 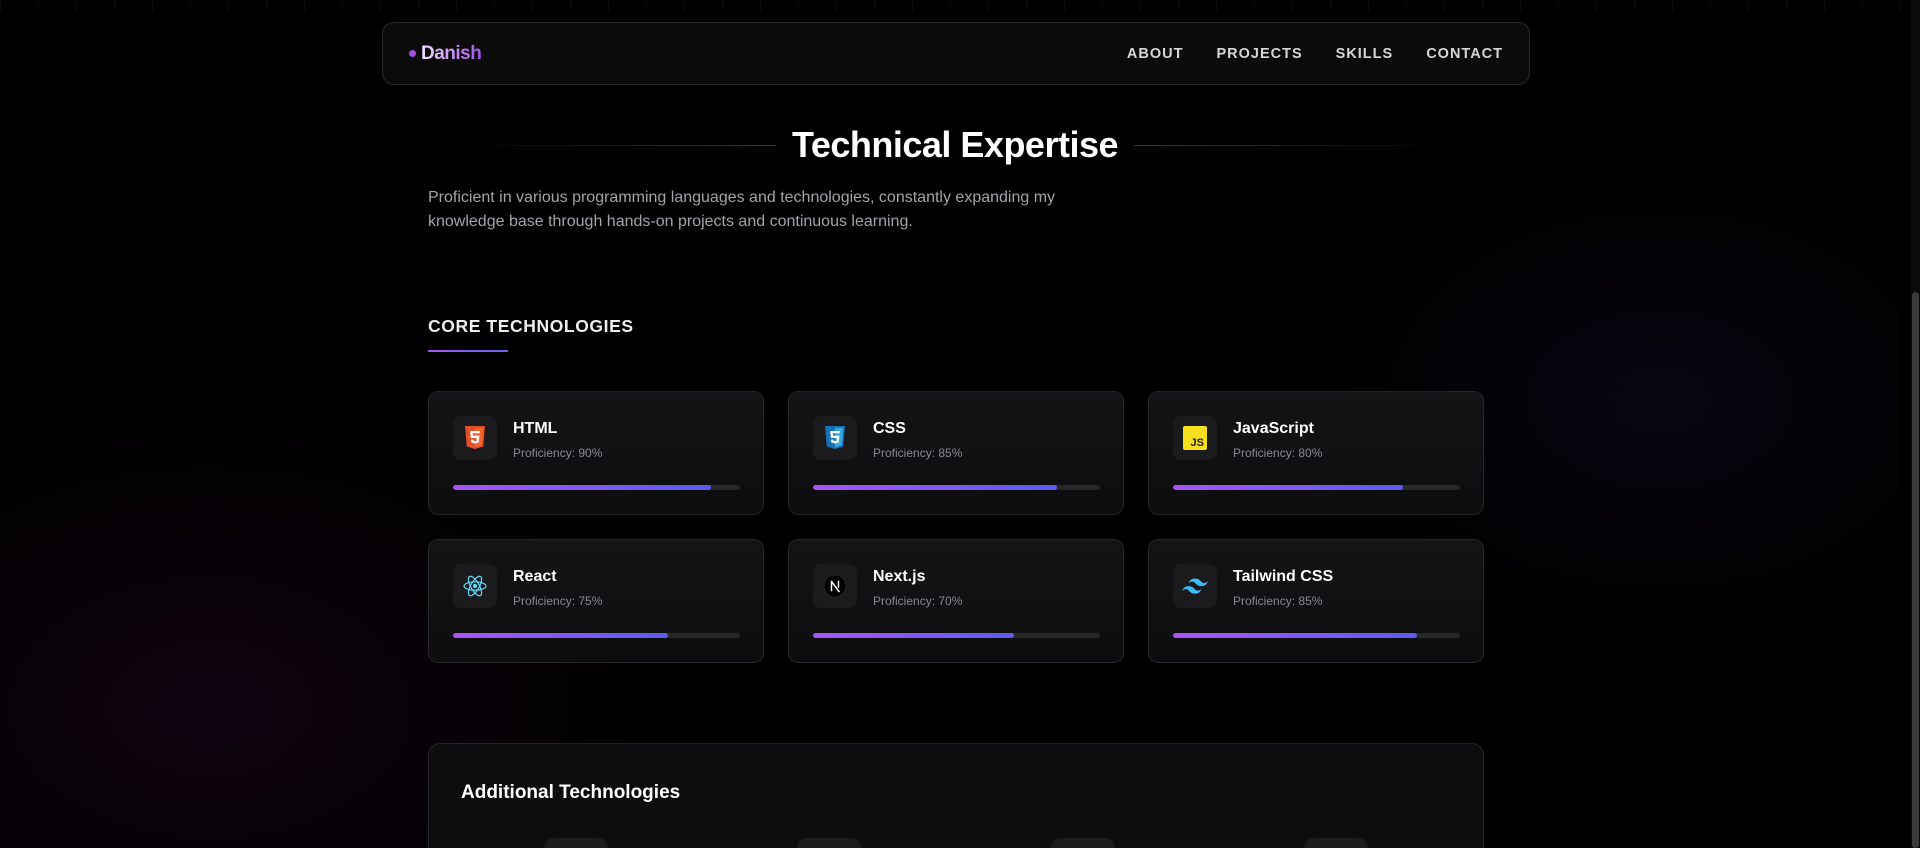 What do you see at coordinates (451, 53) in the screenshot?
I see `logo-text: Danish` at bounding box center [451, 53].